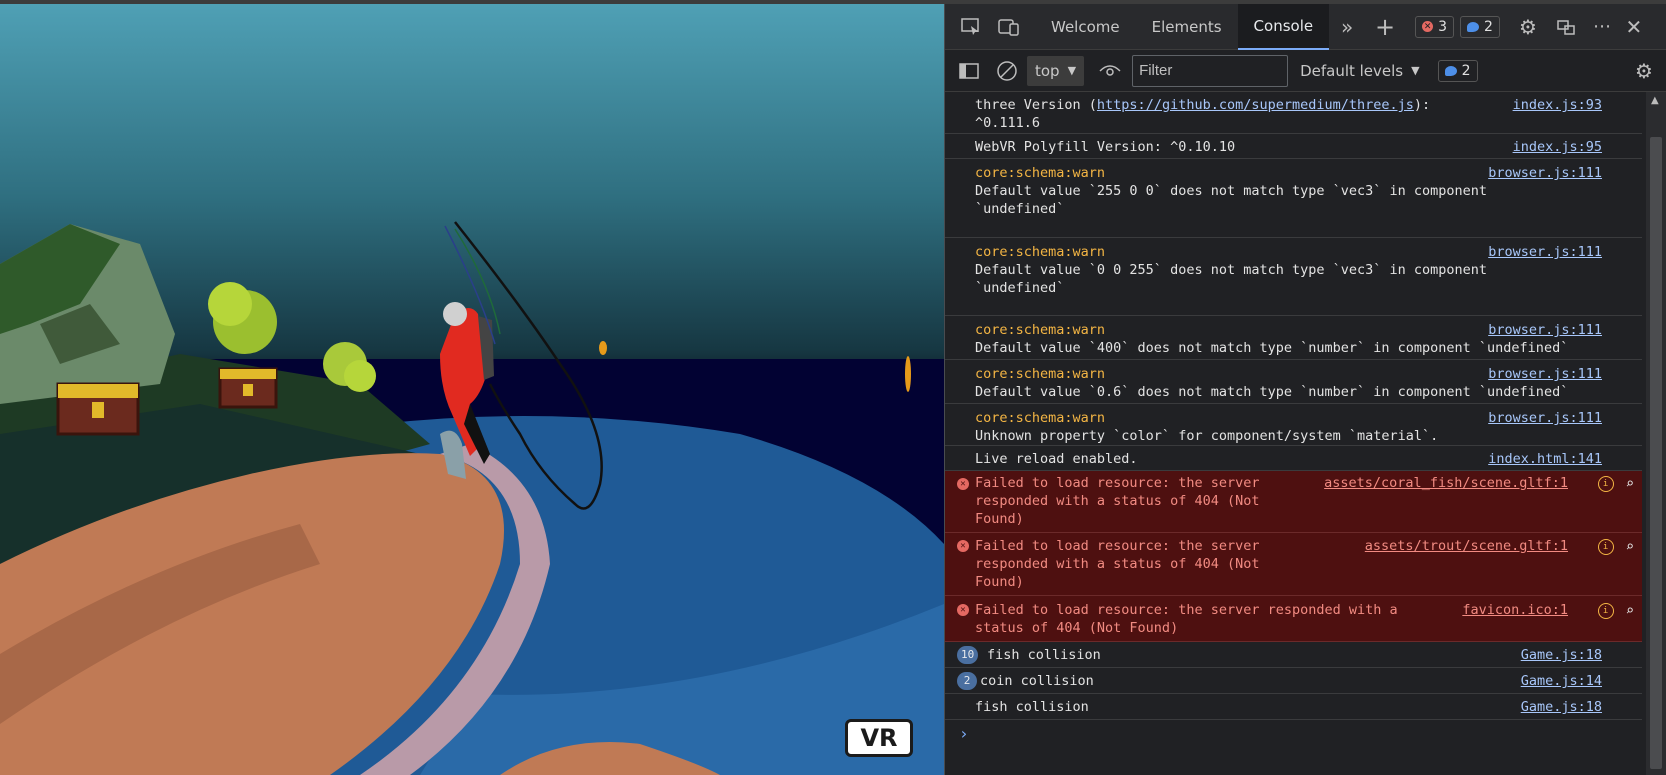  What do you see at coordinates (1488, 26) in the screenshot?
I see `message-count: 2` at bounding box center [1488, 26].